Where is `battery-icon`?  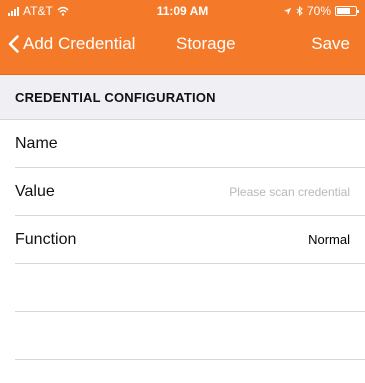 battery-icon is located at coordinates (347, 11).